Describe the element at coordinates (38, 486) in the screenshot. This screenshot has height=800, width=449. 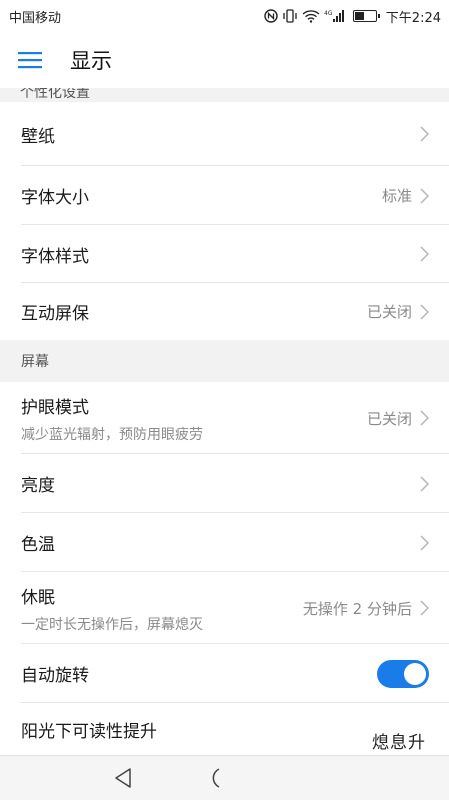
I see `setting-title: 亮度` at that location.